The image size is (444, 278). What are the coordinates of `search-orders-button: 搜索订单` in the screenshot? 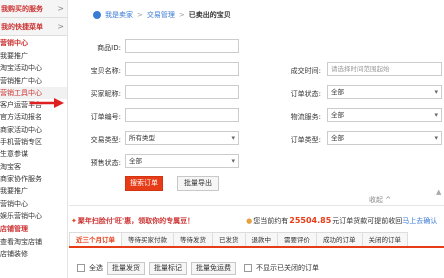 It's located at (144, 183).